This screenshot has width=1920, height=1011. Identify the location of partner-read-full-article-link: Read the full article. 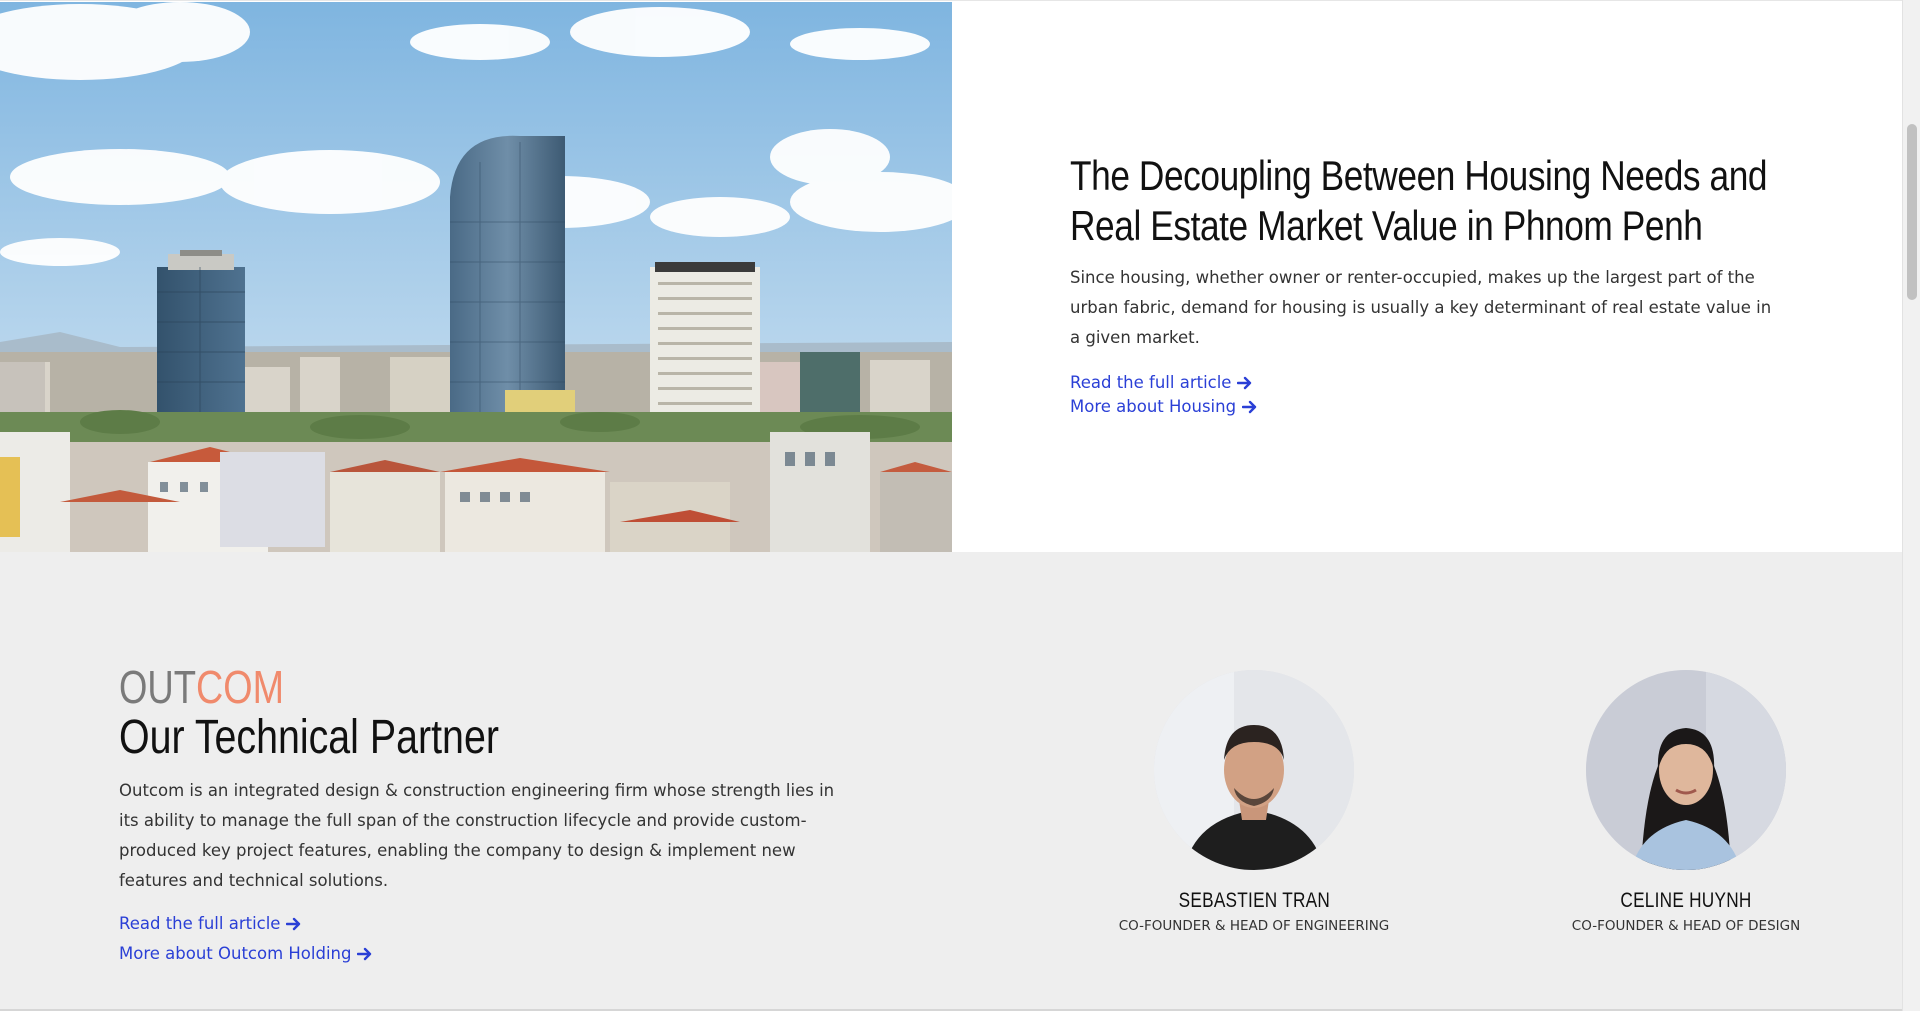
(210, 924).